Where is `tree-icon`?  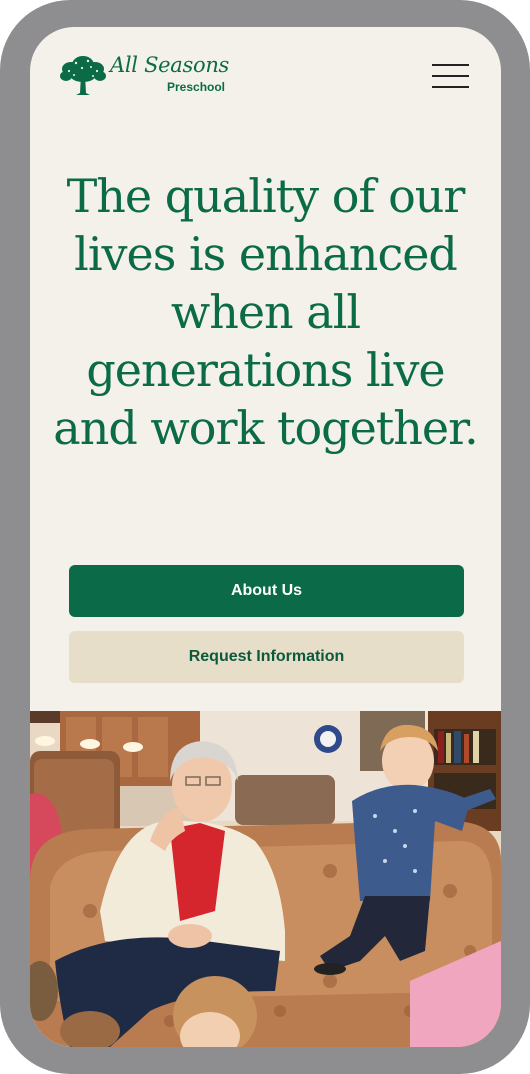
tree-icon is located at coordinates (83, 75).